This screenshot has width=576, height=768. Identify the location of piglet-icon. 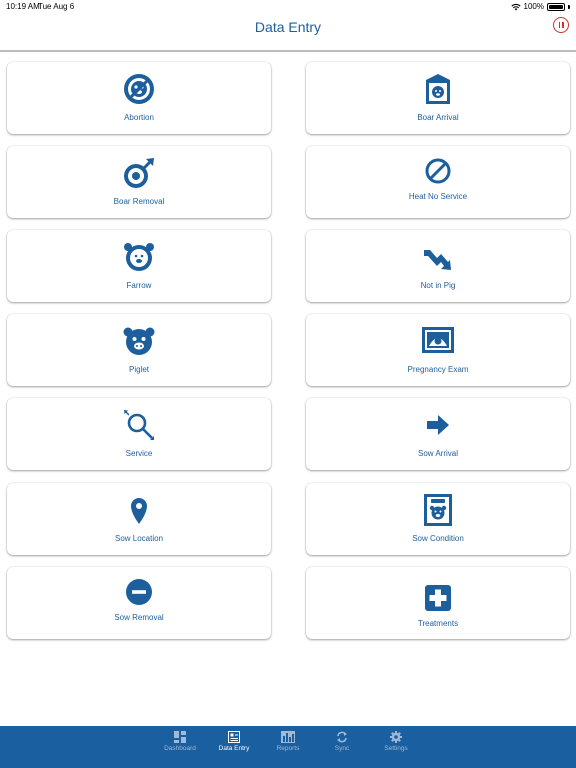
(139, 341).